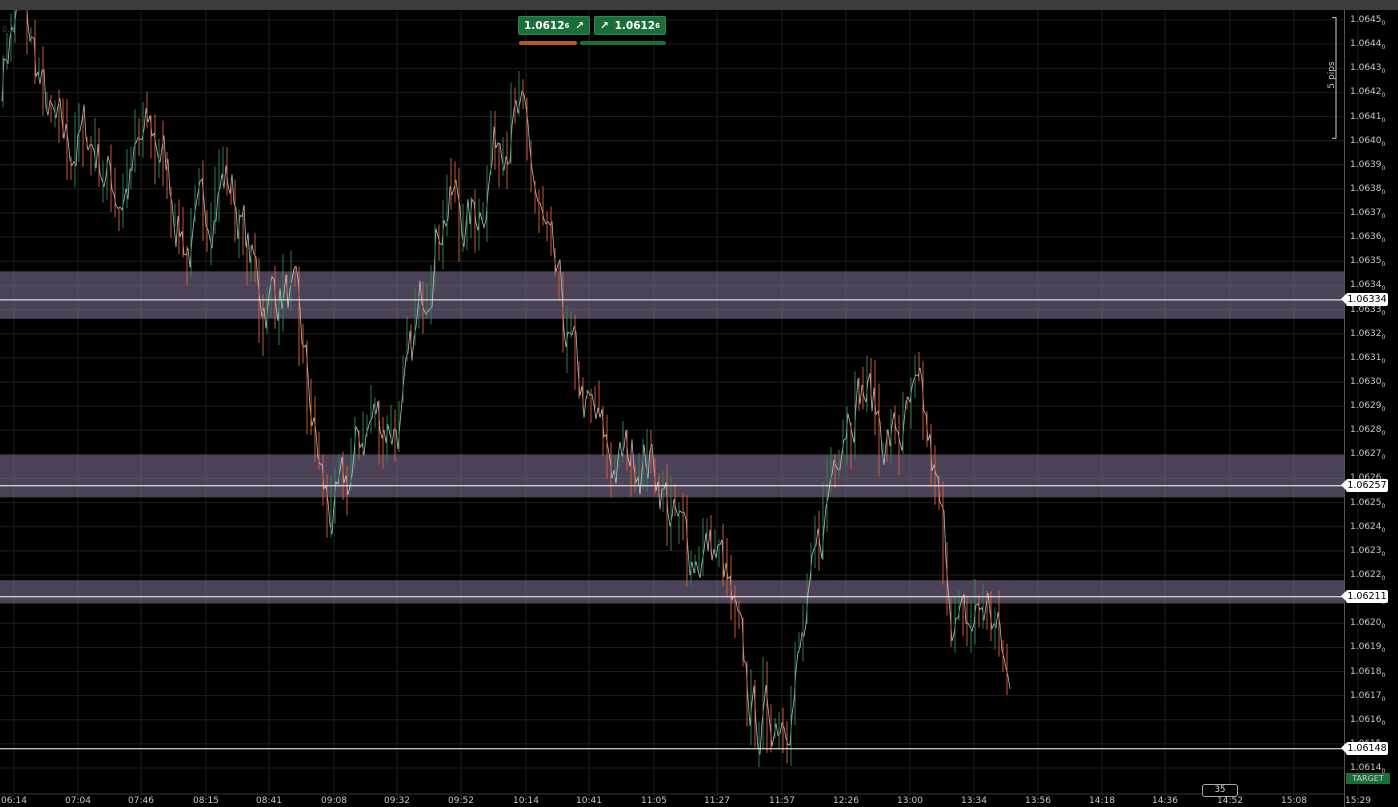 This screenshot has height=807, width=1398. Describe the element at coordinates (846, 801) in the screenshot. I see `time-tick-label: 12:26` at that location.